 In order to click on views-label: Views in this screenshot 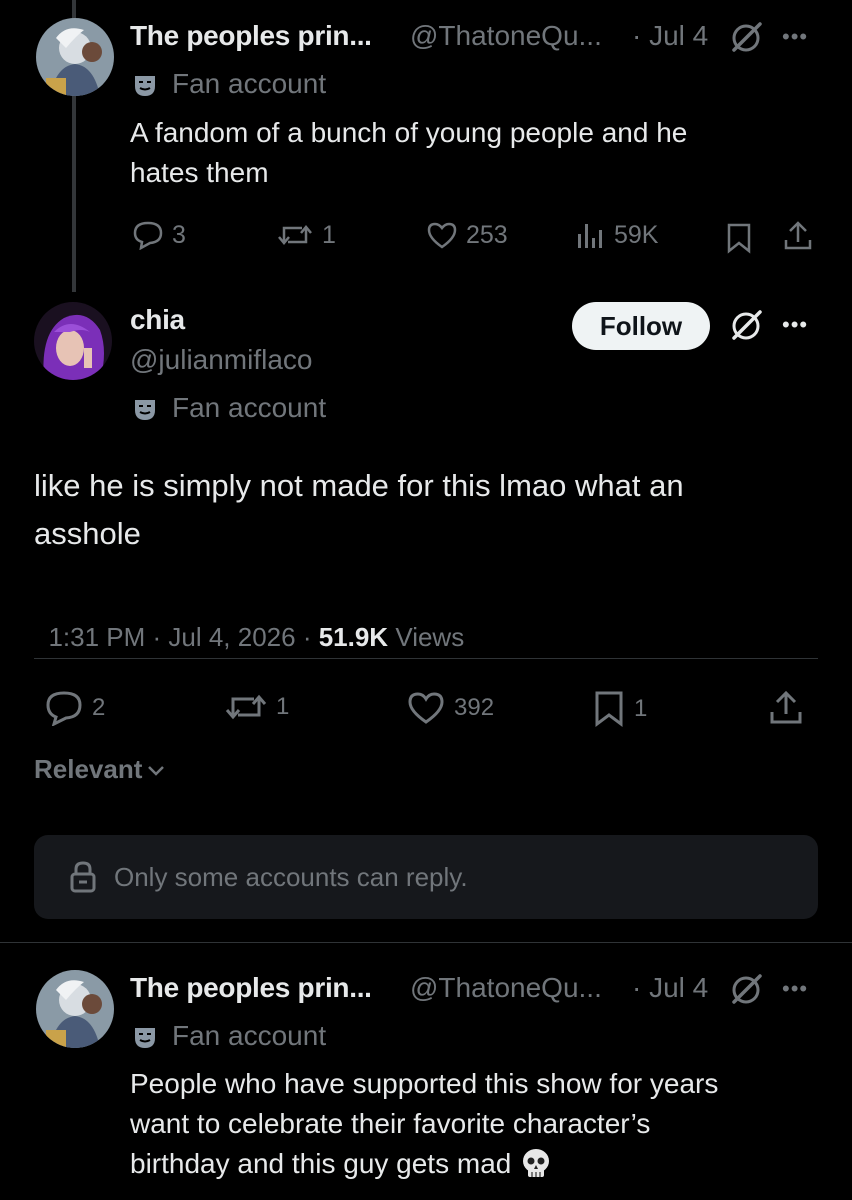, I will do `click(426, 637)`.